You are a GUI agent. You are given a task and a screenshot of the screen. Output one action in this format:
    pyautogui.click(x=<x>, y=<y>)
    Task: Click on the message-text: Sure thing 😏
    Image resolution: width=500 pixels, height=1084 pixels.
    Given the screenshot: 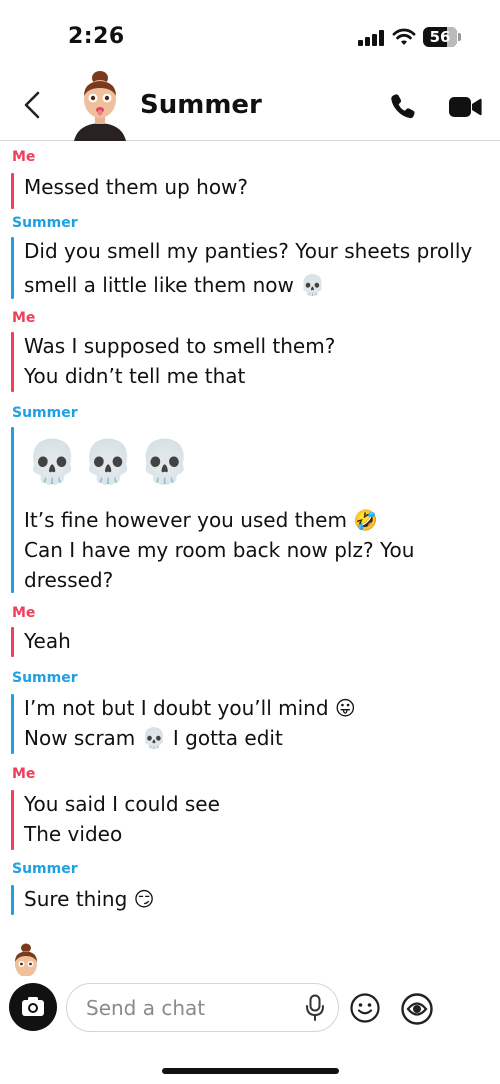 What is the action you would take?
    pyautogui.click(x=89, y=899)
    